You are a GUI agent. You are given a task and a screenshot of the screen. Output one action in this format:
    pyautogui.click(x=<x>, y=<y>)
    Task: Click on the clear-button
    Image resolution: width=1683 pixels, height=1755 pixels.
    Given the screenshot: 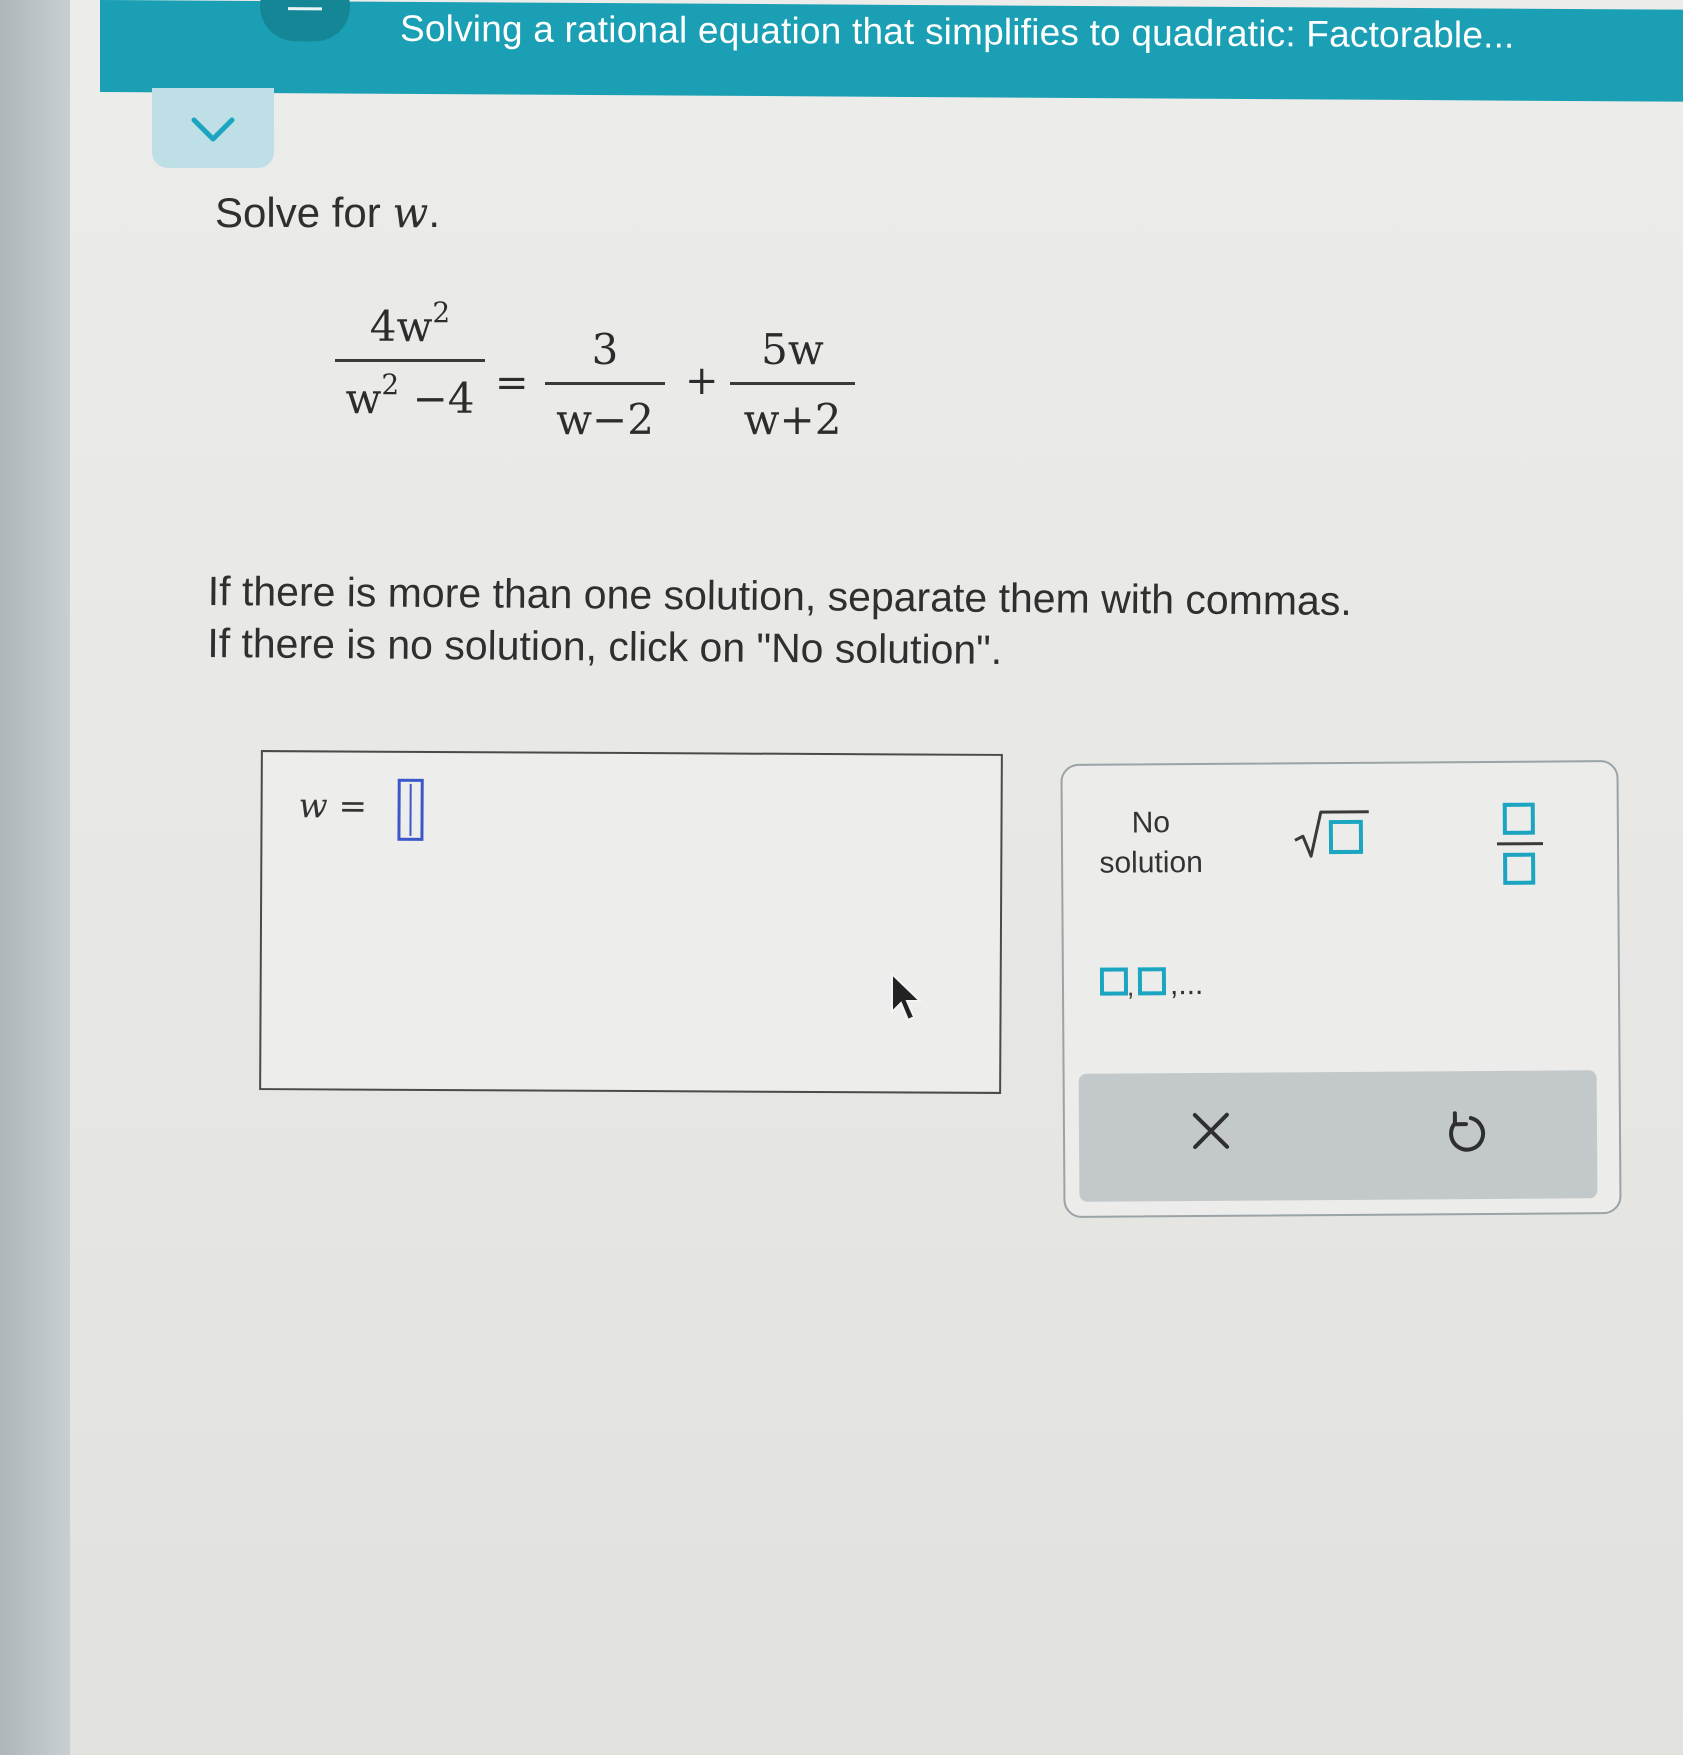 What is the action you would take?
    pyautogui.click(x=1211, y=1133)
    